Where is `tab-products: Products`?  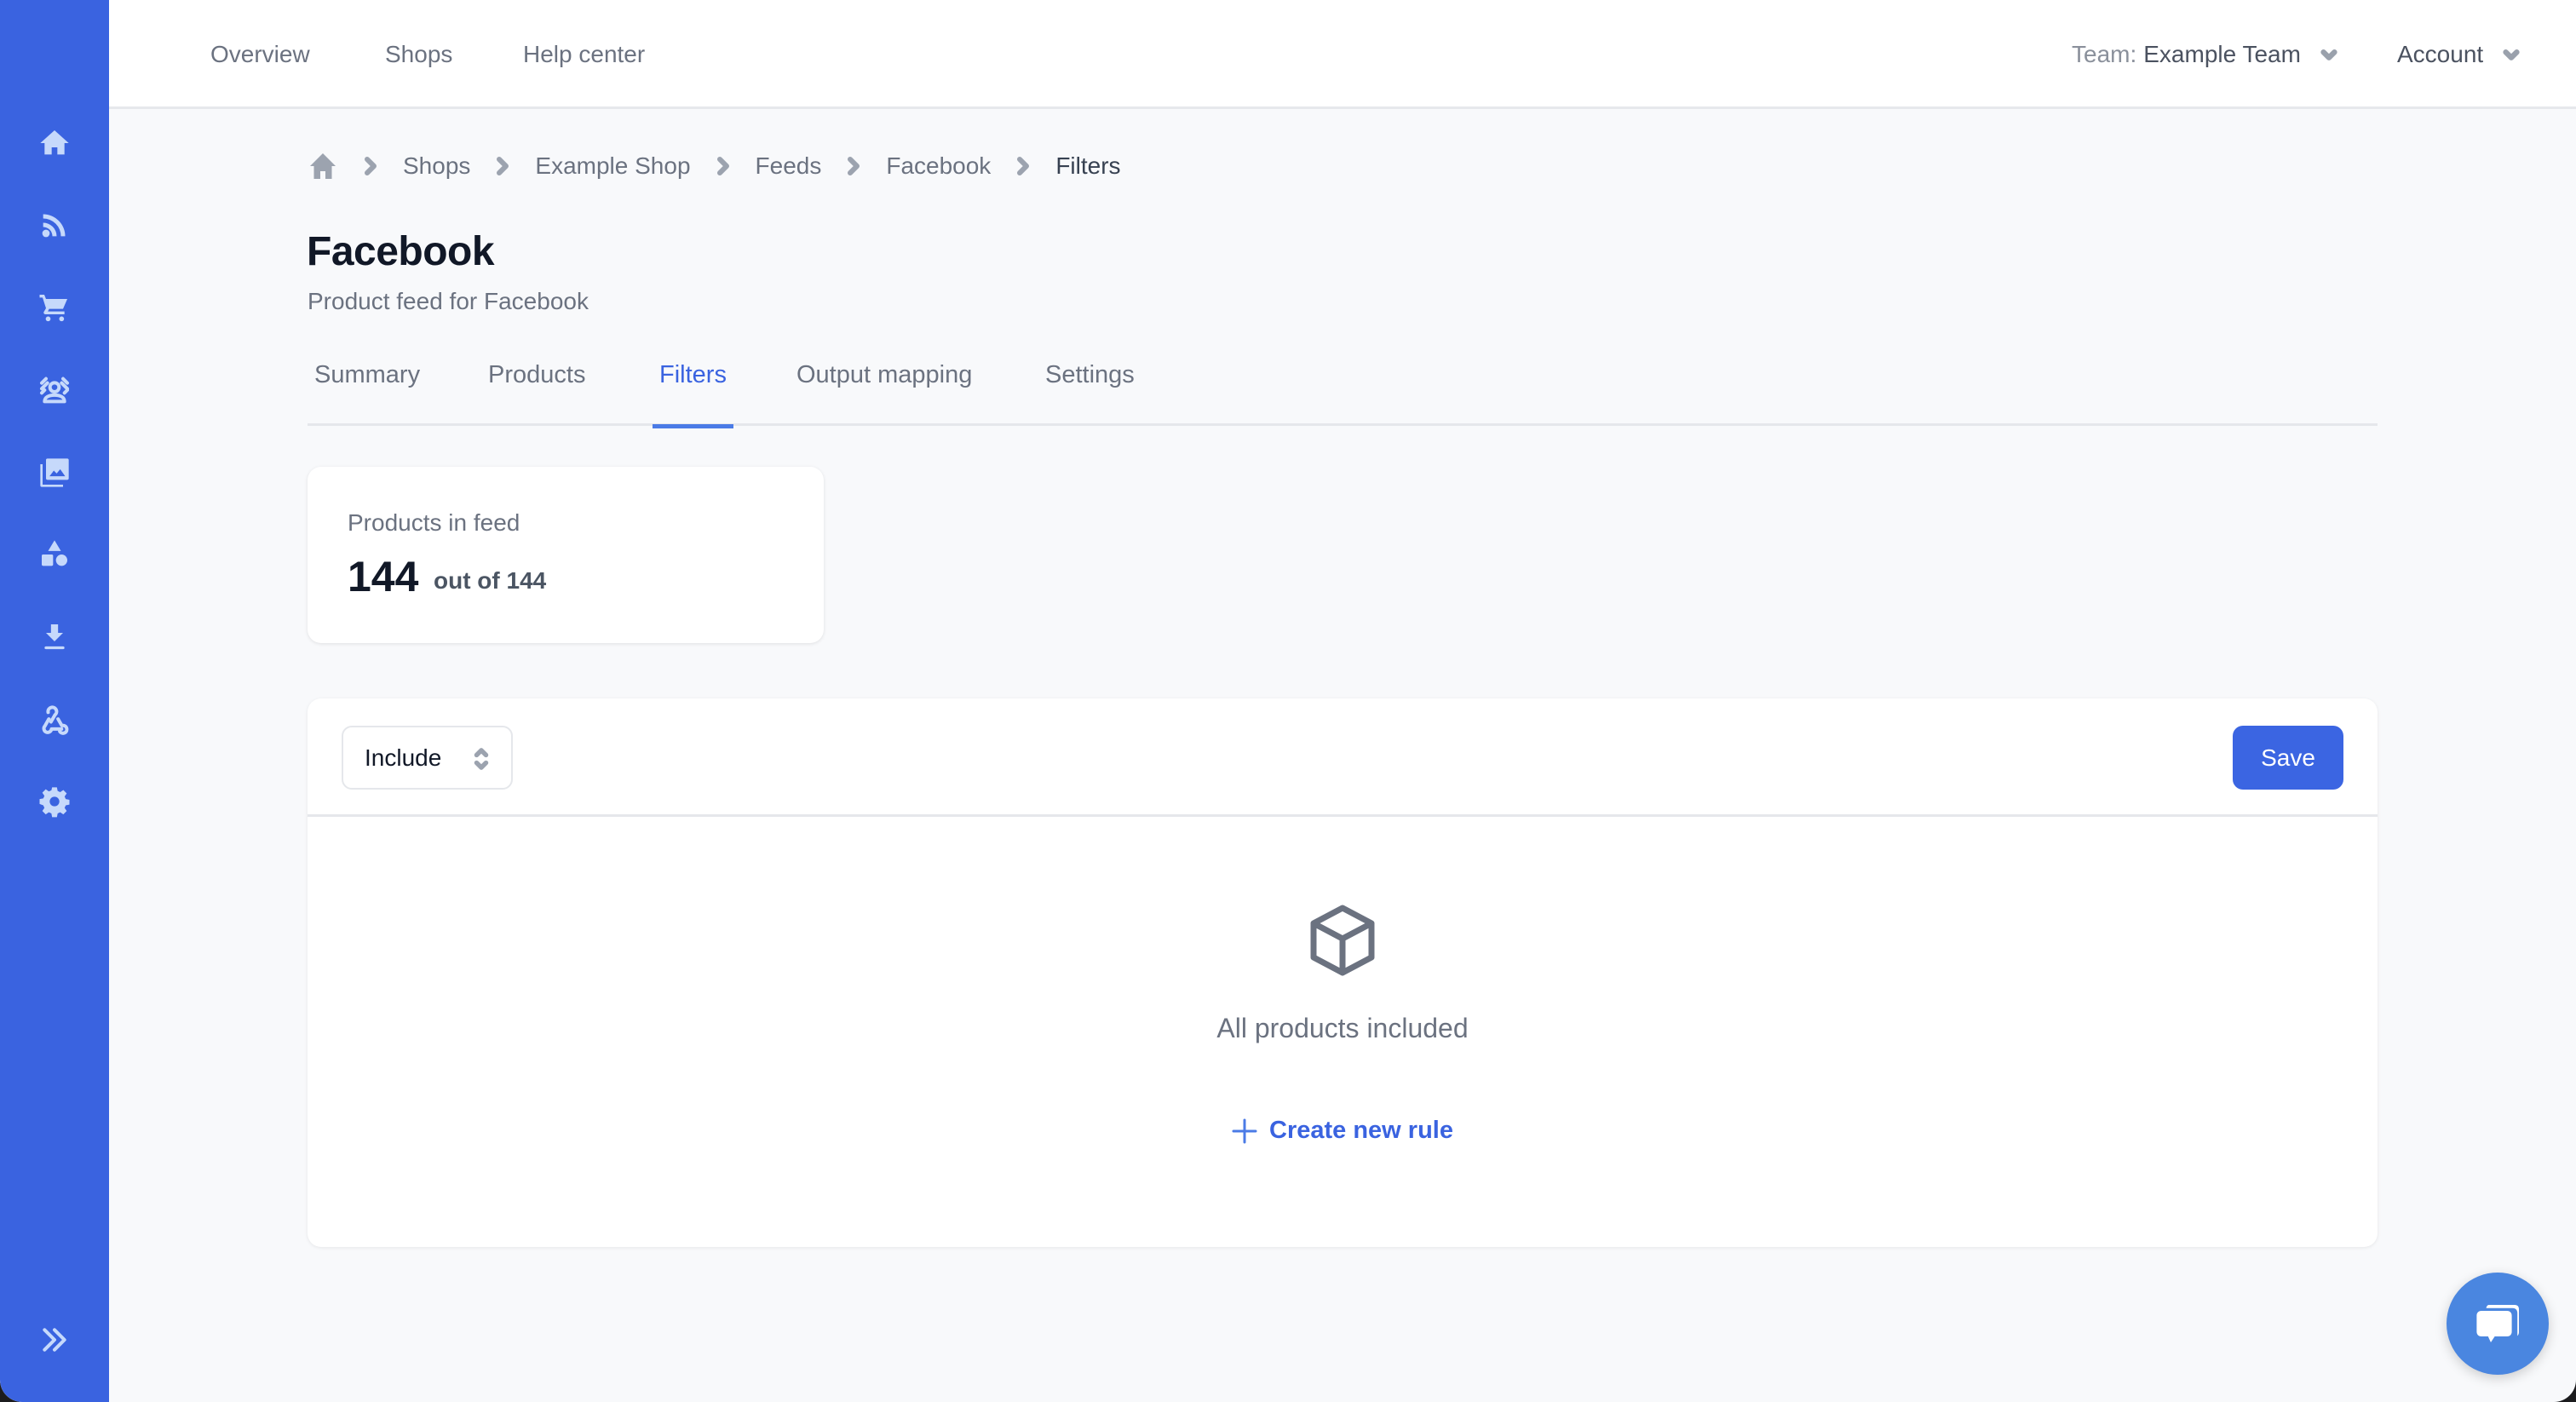
tab-products: Products is located at coordinates (536, 393).